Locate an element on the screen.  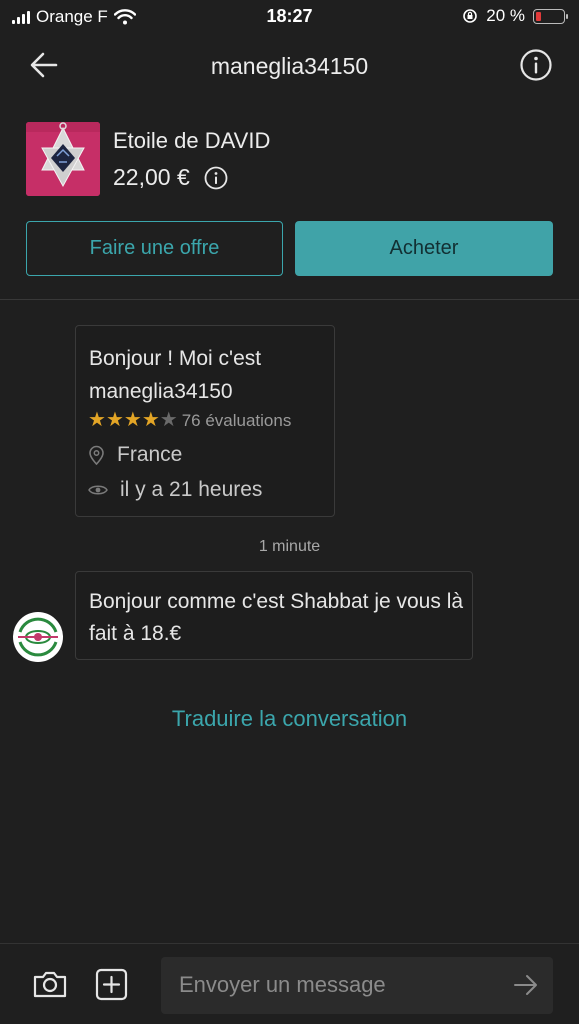
buy-button: Acheter is located at coordinates (424, 248).